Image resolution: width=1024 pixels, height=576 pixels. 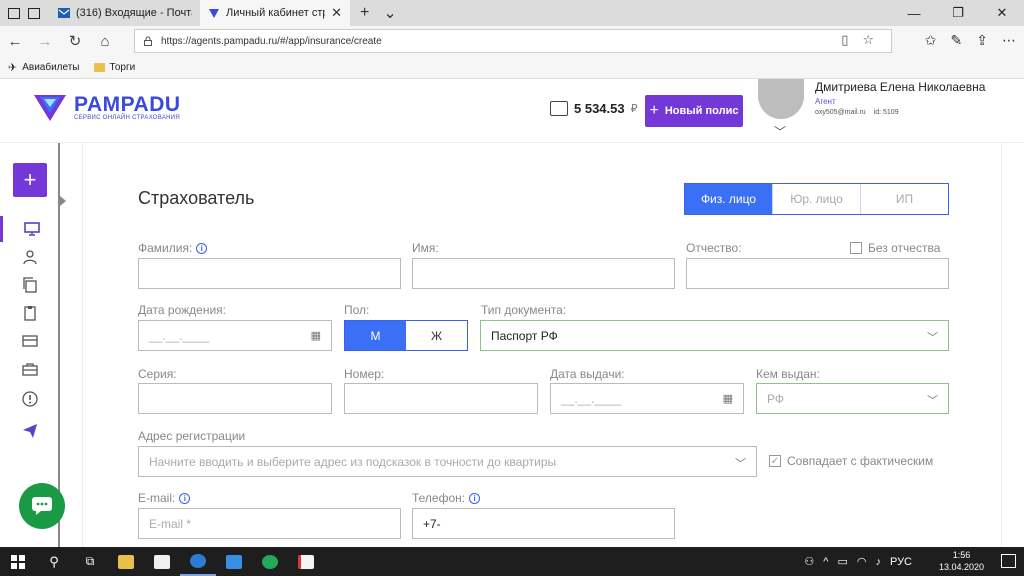 I want to click on taskbar-whatsapp, so click(x=270, y=561).